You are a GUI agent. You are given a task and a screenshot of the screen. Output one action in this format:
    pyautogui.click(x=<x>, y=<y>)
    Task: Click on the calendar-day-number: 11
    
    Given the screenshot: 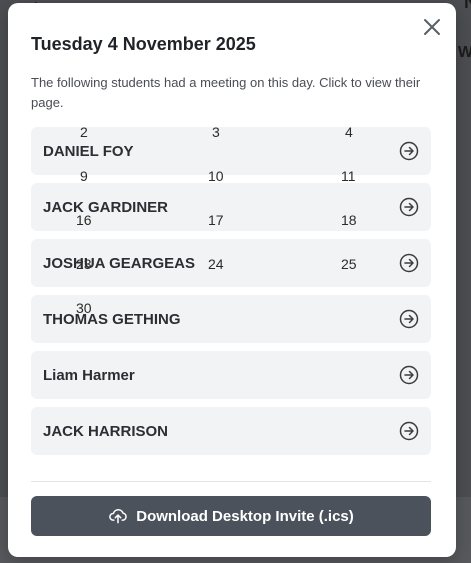 What is the action you would take?
    pyautogui.click(x=348, y=176)
    